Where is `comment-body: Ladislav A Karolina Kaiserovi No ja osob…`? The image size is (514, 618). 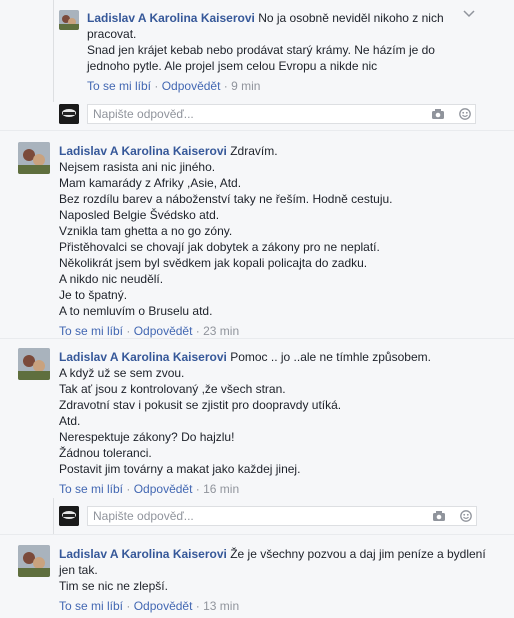
comment-body: Ladislav A Karolina Kaiserovi No ja osob… is located at coordinates (272, 42).